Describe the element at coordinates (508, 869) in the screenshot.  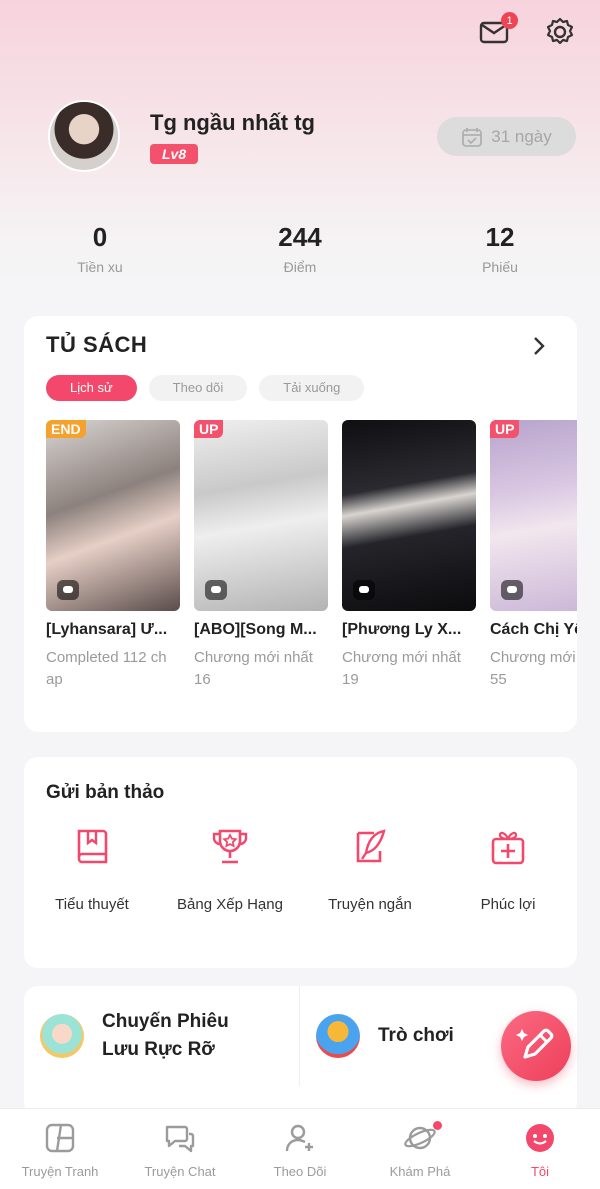
I see `feature-benefits: Phúc lợi` at that location.